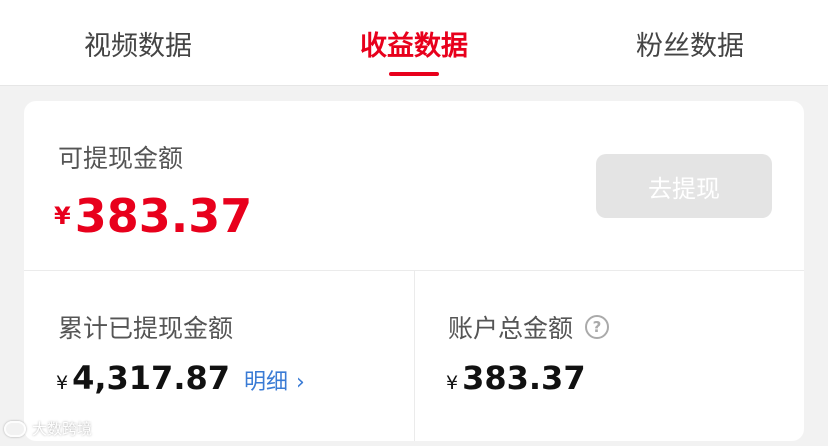  Describe the element at coordinates (684, 186) in the screenshot. I see `withdraw-button: 去提现` at that location.